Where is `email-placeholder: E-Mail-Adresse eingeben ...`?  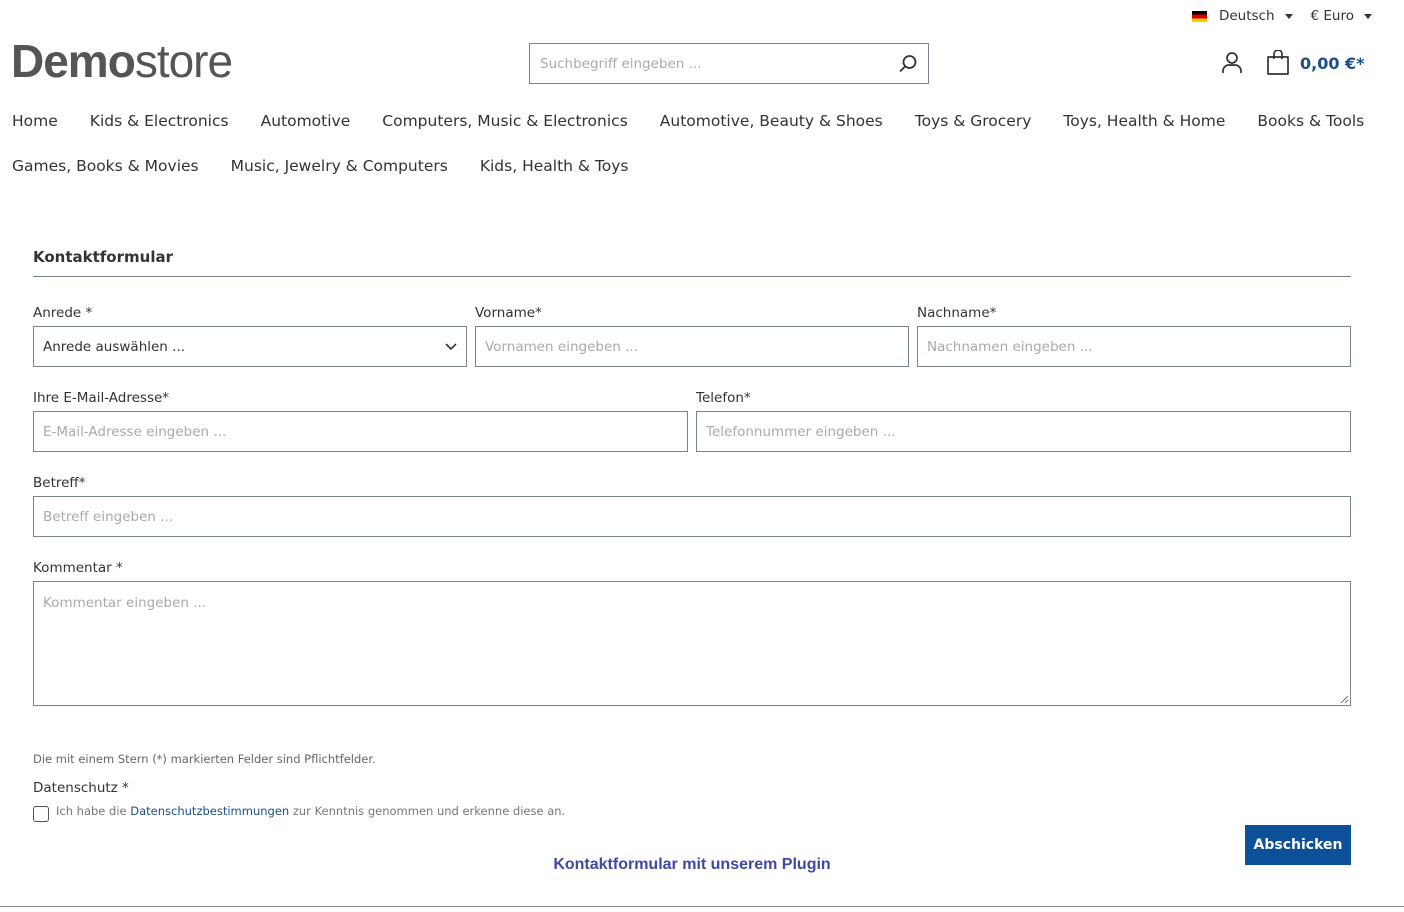
email-placeholder: E-Mail-Adresse eingeben ... is located at coordinates (135, 431).